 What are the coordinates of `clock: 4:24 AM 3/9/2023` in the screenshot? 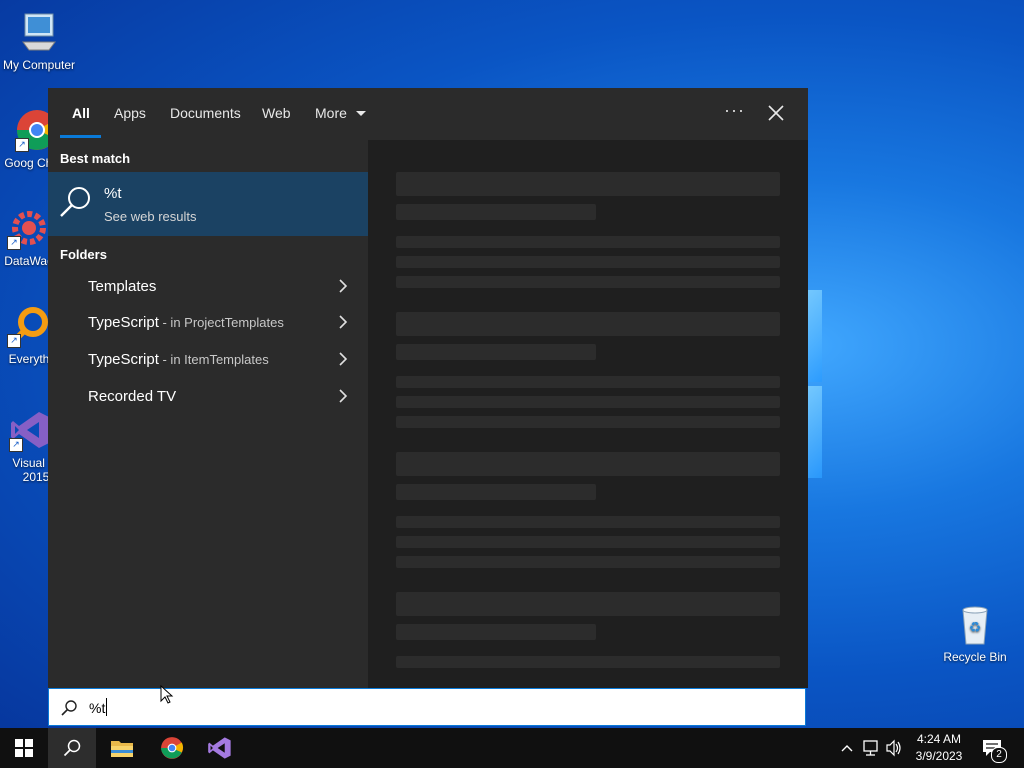 It's located at (939, 748).